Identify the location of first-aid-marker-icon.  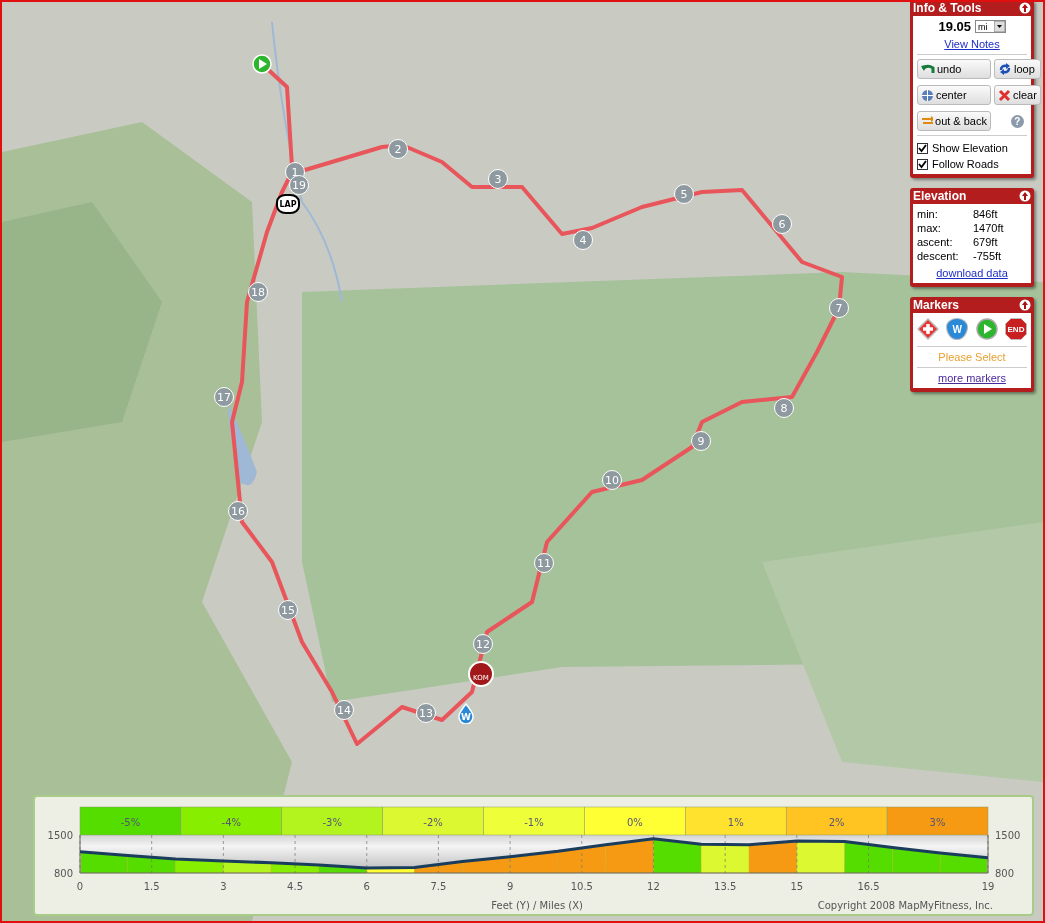
(928, 329).